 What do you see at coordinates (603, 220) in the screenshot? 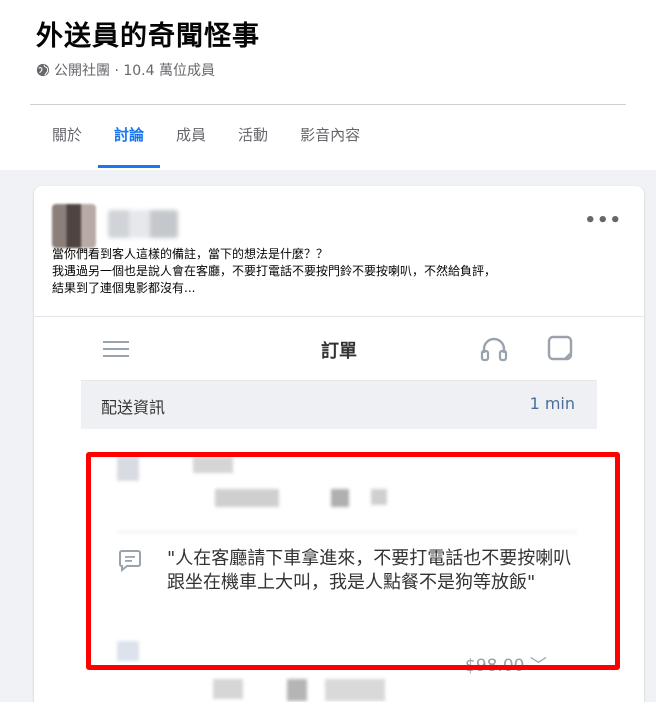
I see `more-horizontal-icon: •••` at bounding box center [603, 220].